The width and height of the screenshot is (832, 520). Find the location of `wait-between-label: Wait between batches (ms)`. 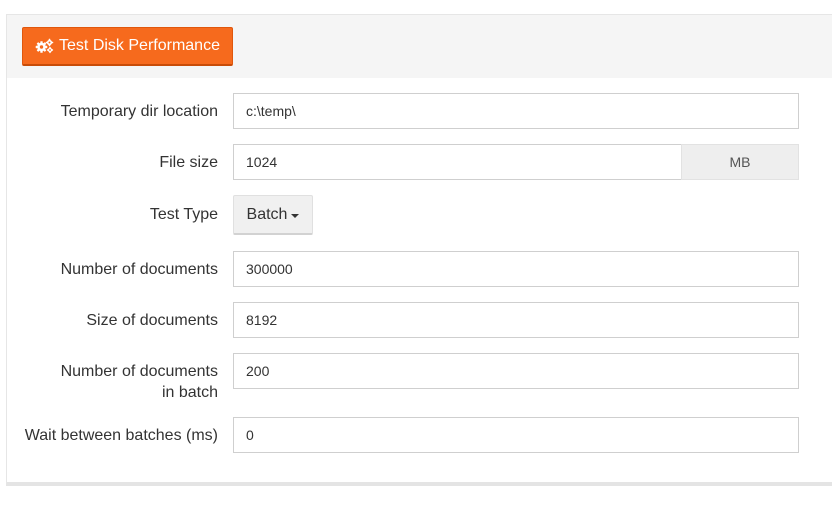

wait-between-label: Wait between batches (ms) is located at coordinates (121, 435).